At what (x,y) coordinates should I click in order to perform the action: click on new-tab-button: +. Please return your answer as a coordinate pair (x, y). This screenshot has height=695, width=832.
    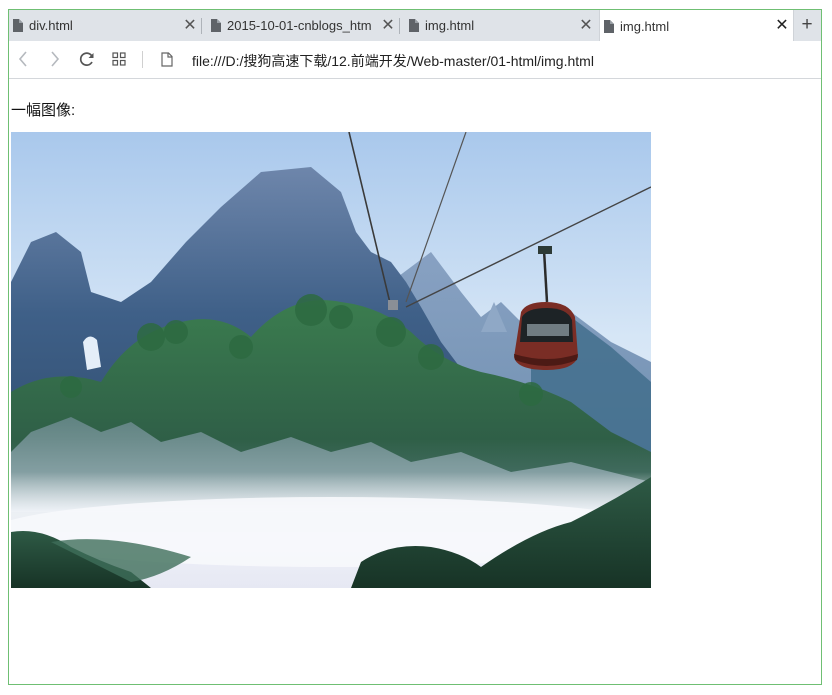
    Looking at the image, I should click on (807, 25).